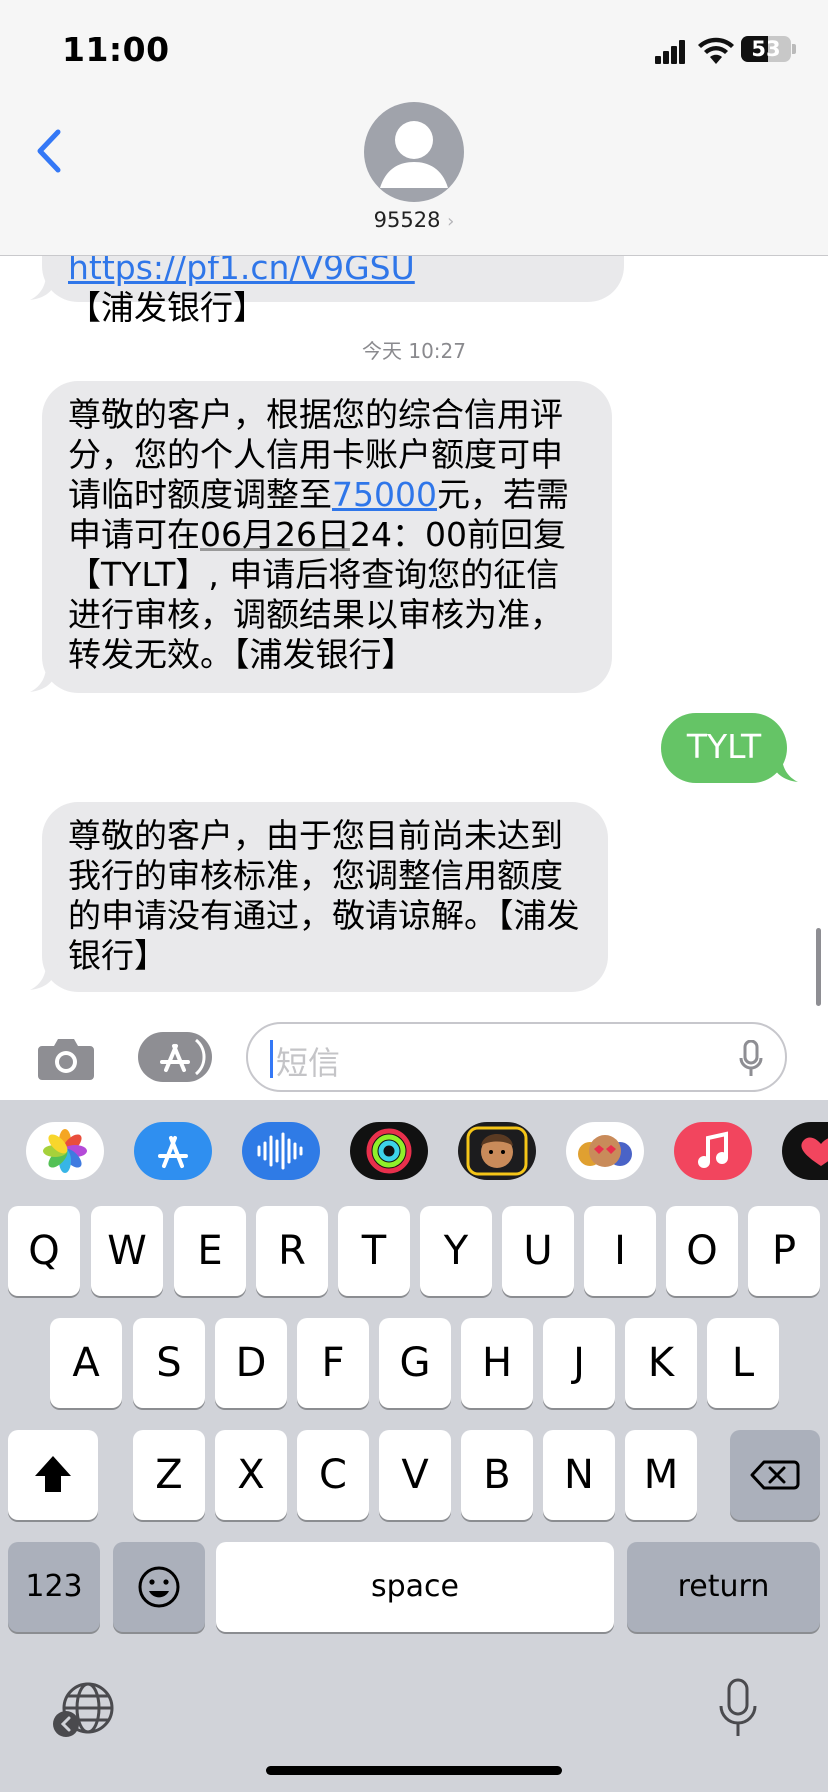 This screenshot has height=1792, width=828. What do you see at coordinates (723, 1587) in the screenshot?
I see `return-key: return` at bounding box center [723, 1587].